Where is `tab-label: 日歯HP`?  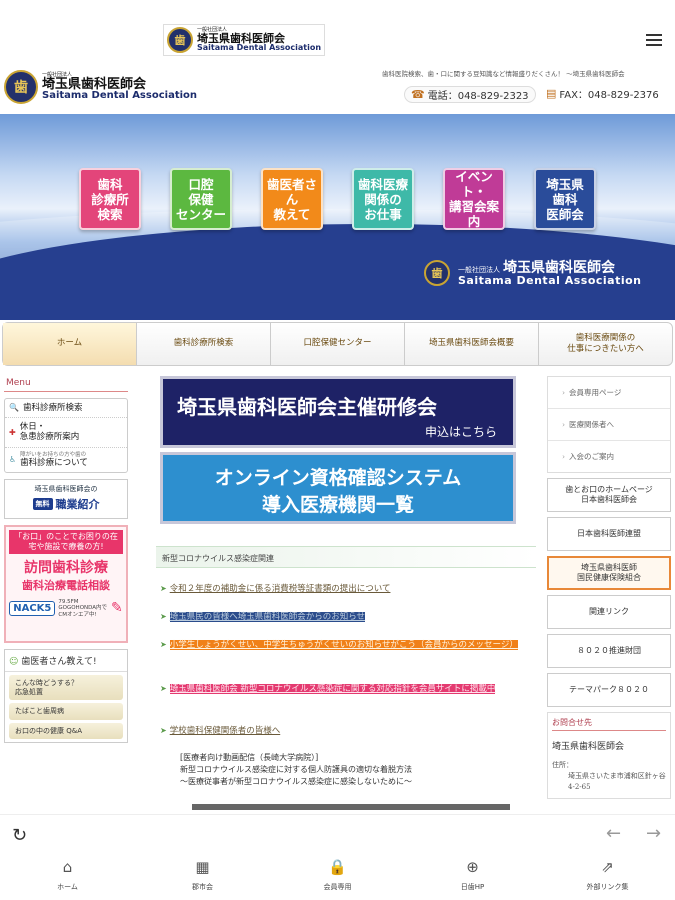
tab-label: 日歯HP is located at coordinates (472, 887).